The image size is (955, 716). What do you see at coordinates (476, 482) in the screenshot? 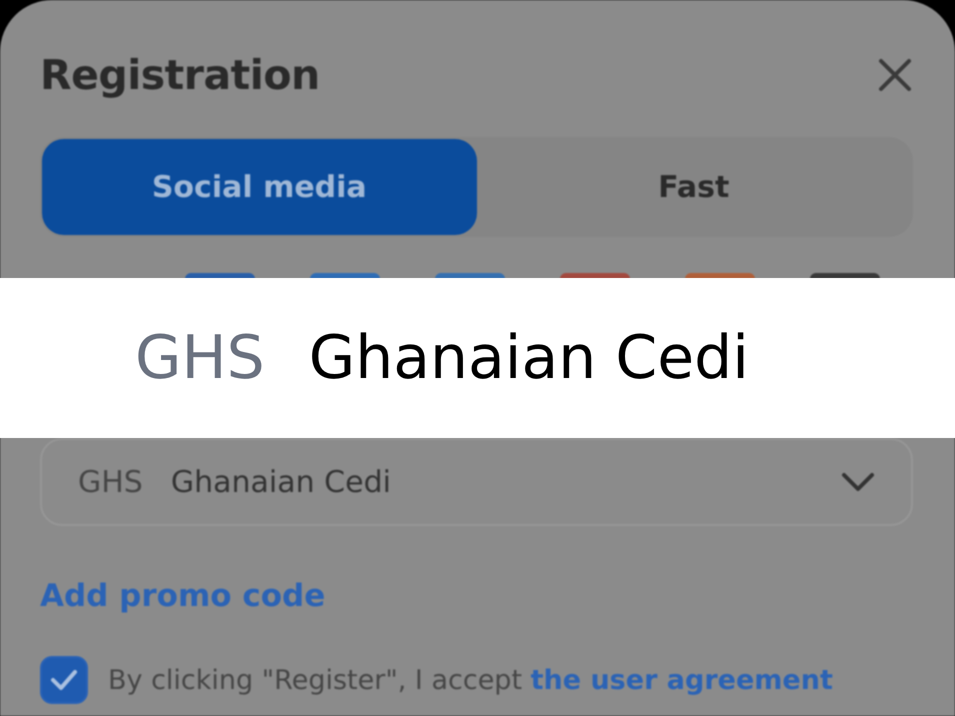
I see `currency-select: GHS Ghanaian Cedi` at bounding box center [476, 482].